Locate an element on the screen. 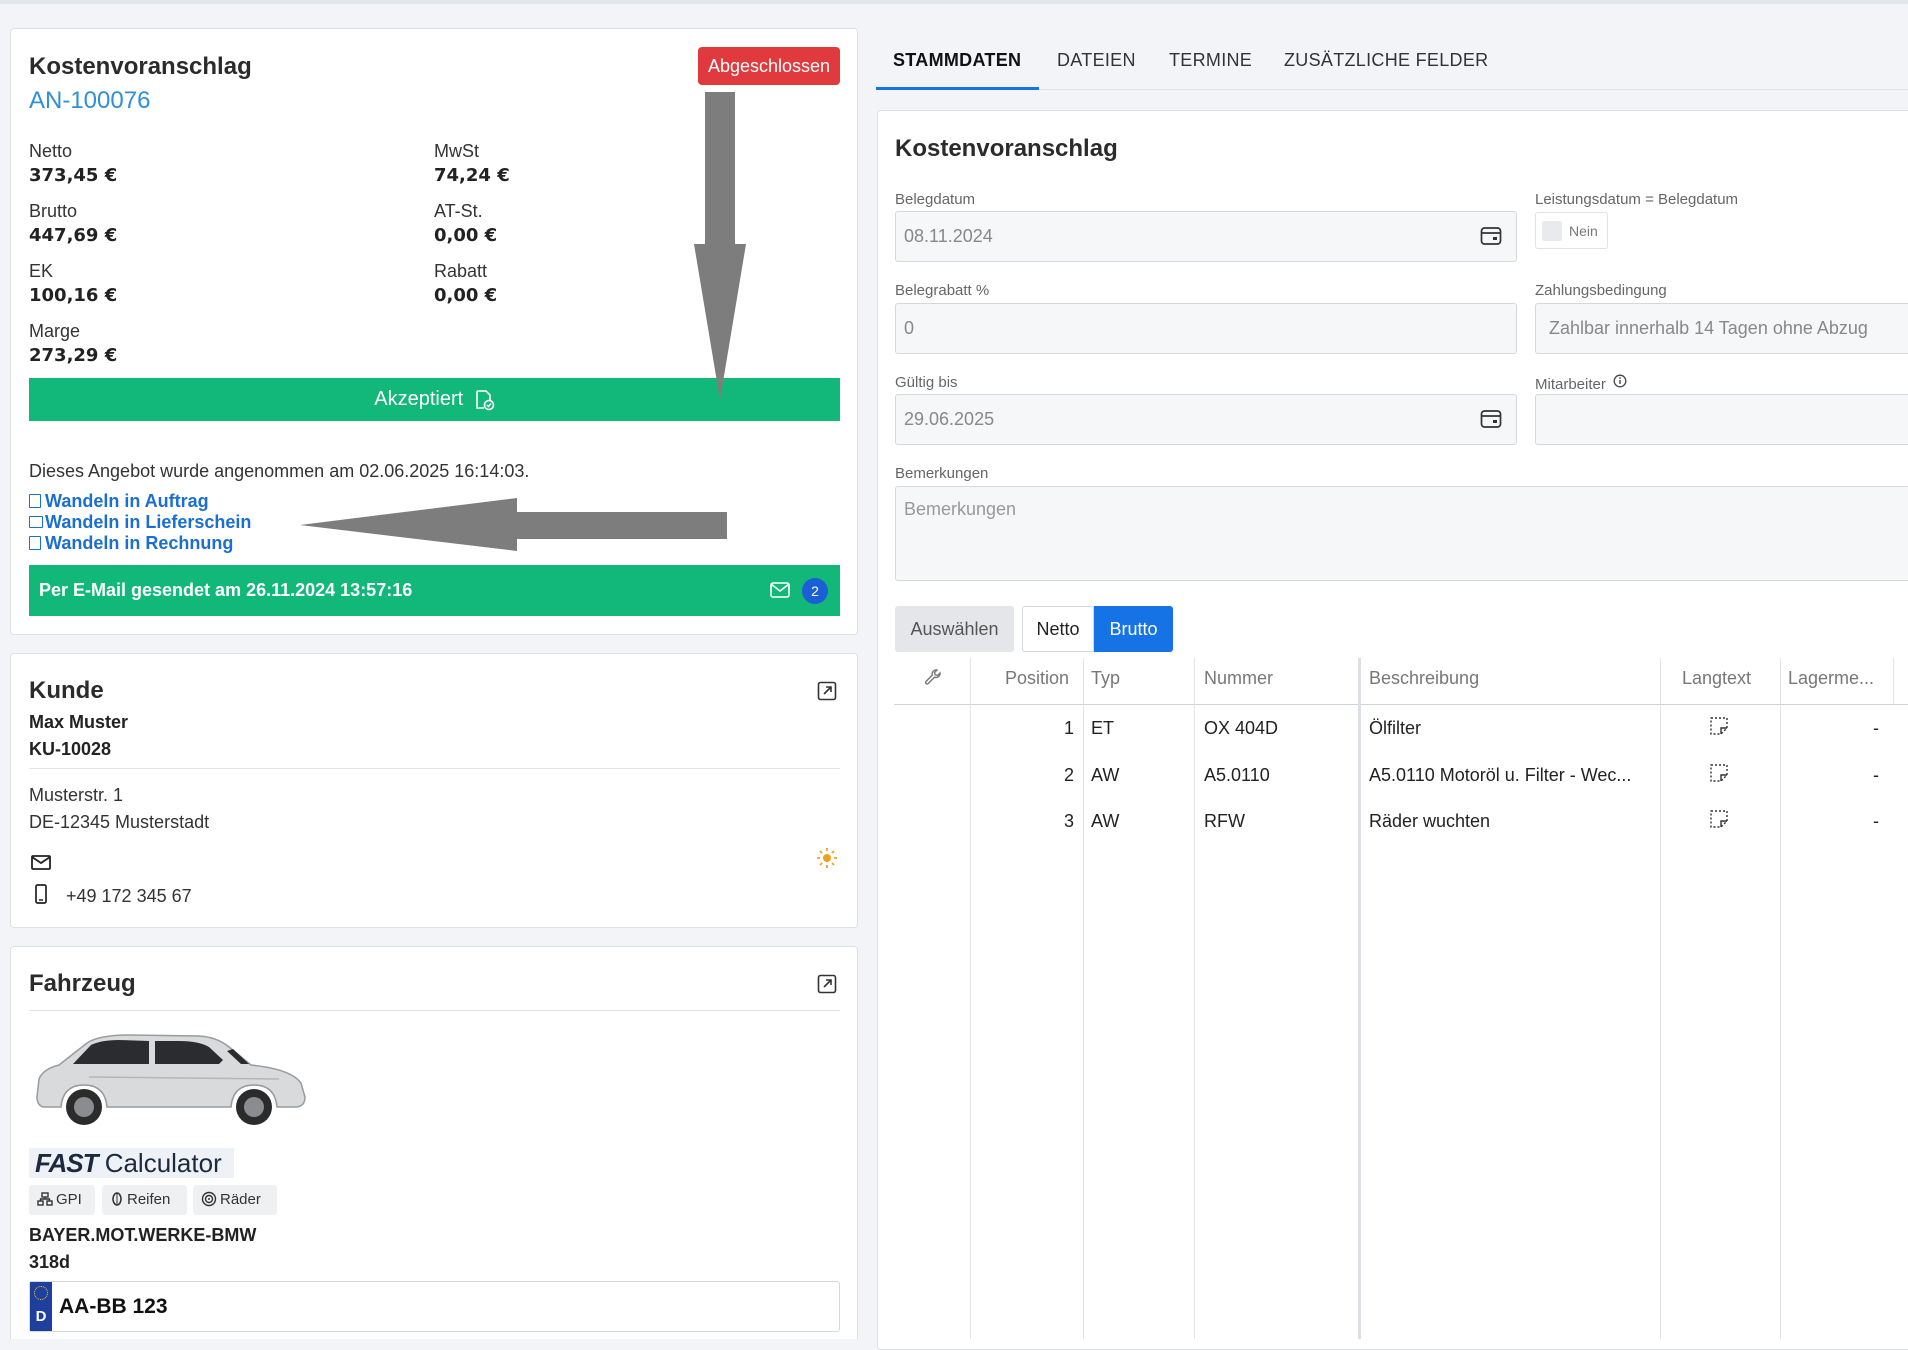 This screenshot has width=1908, height=1350. amount-brutto: Brutto 447,69 € is located at coordinates (73, 223).